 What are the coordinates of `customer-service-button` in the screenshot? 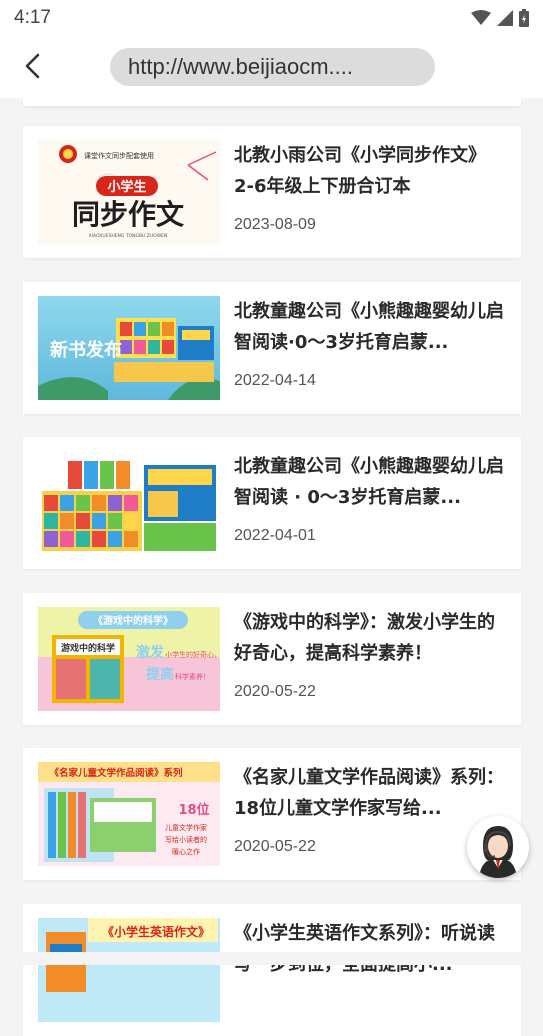 It's located at (498, 847).